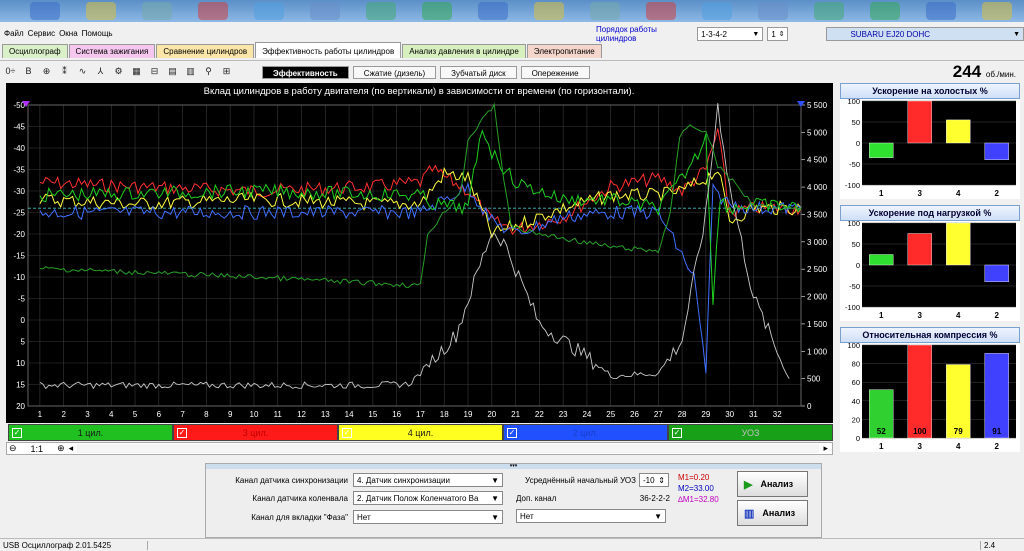 Image resolution: width=1024 pixels, height=551 pixels. What do you see at coordinates (512, 544) in the screenshot?
I see `status-bar: USB Осциллограф 2.01.5425 2.4` at bounding box center [512, 544].